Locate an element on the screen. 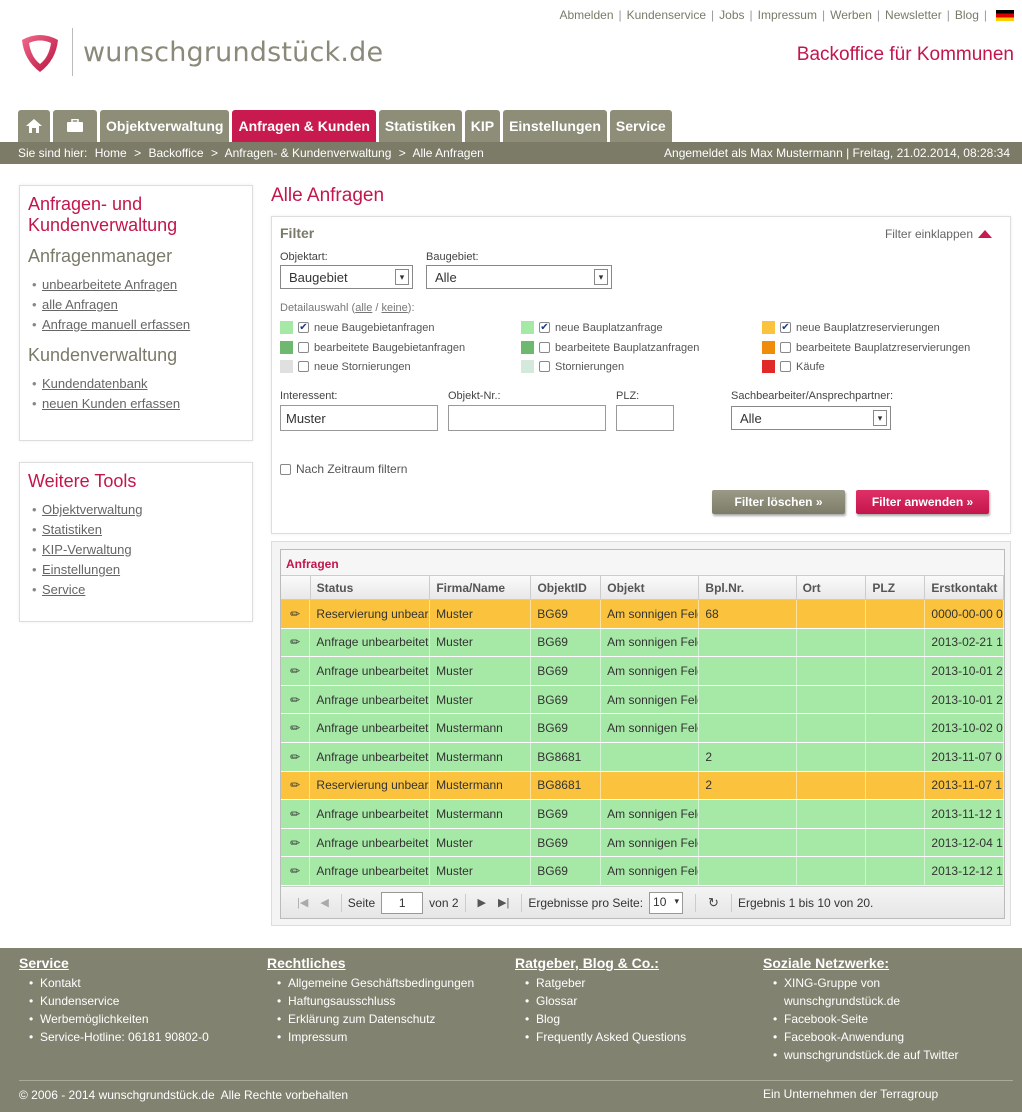 This screenshot has width=1022, height=1112. footer-link: Kundenservice is located at coordinates (119, 1001).